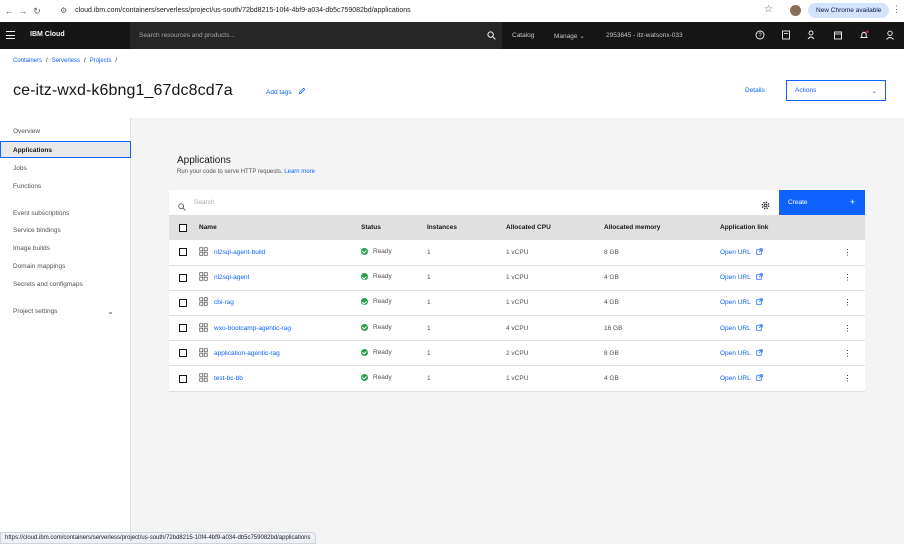  Describe the element at coordinates (786, 35) in the screenshot. I see `cost-estimator-icon` at that location.